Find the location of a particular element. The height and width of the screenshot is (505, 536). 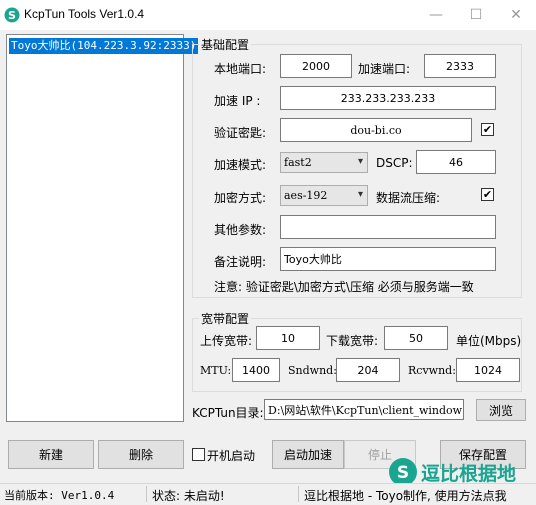

key-input: dou-bi.co is located at coordinates (376, 130).